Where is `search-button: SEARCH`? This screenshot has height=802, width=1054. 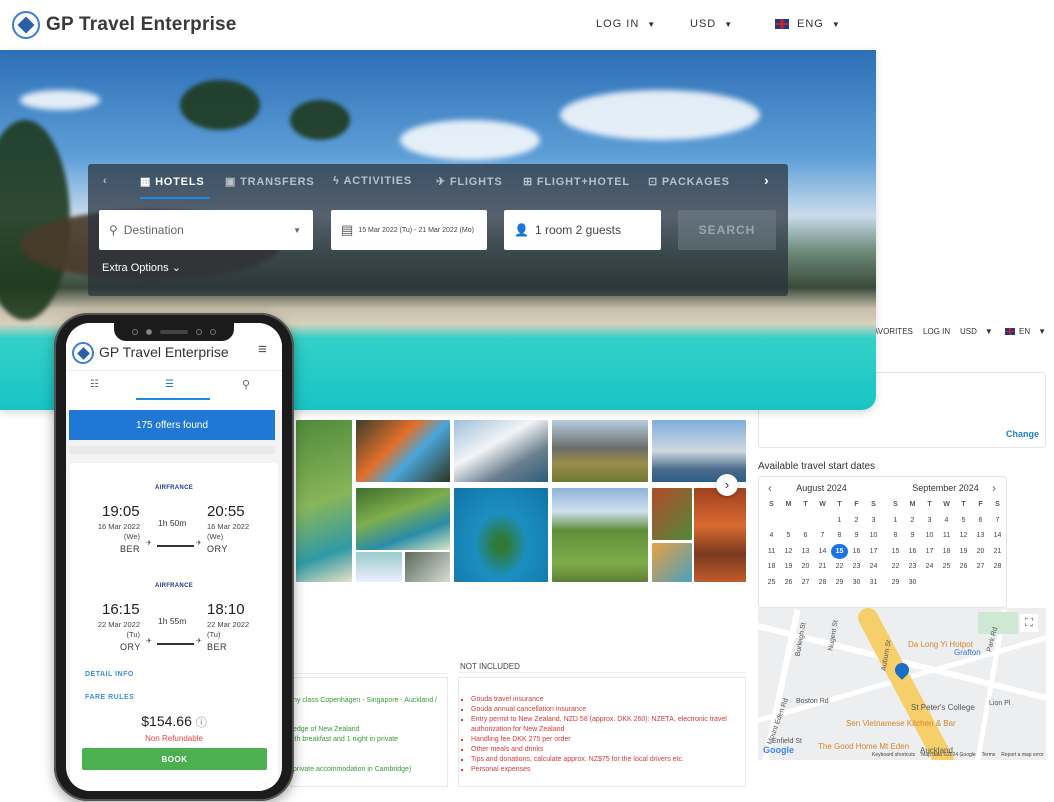
search-button: SEARCH is located at coordinates (727, 230).